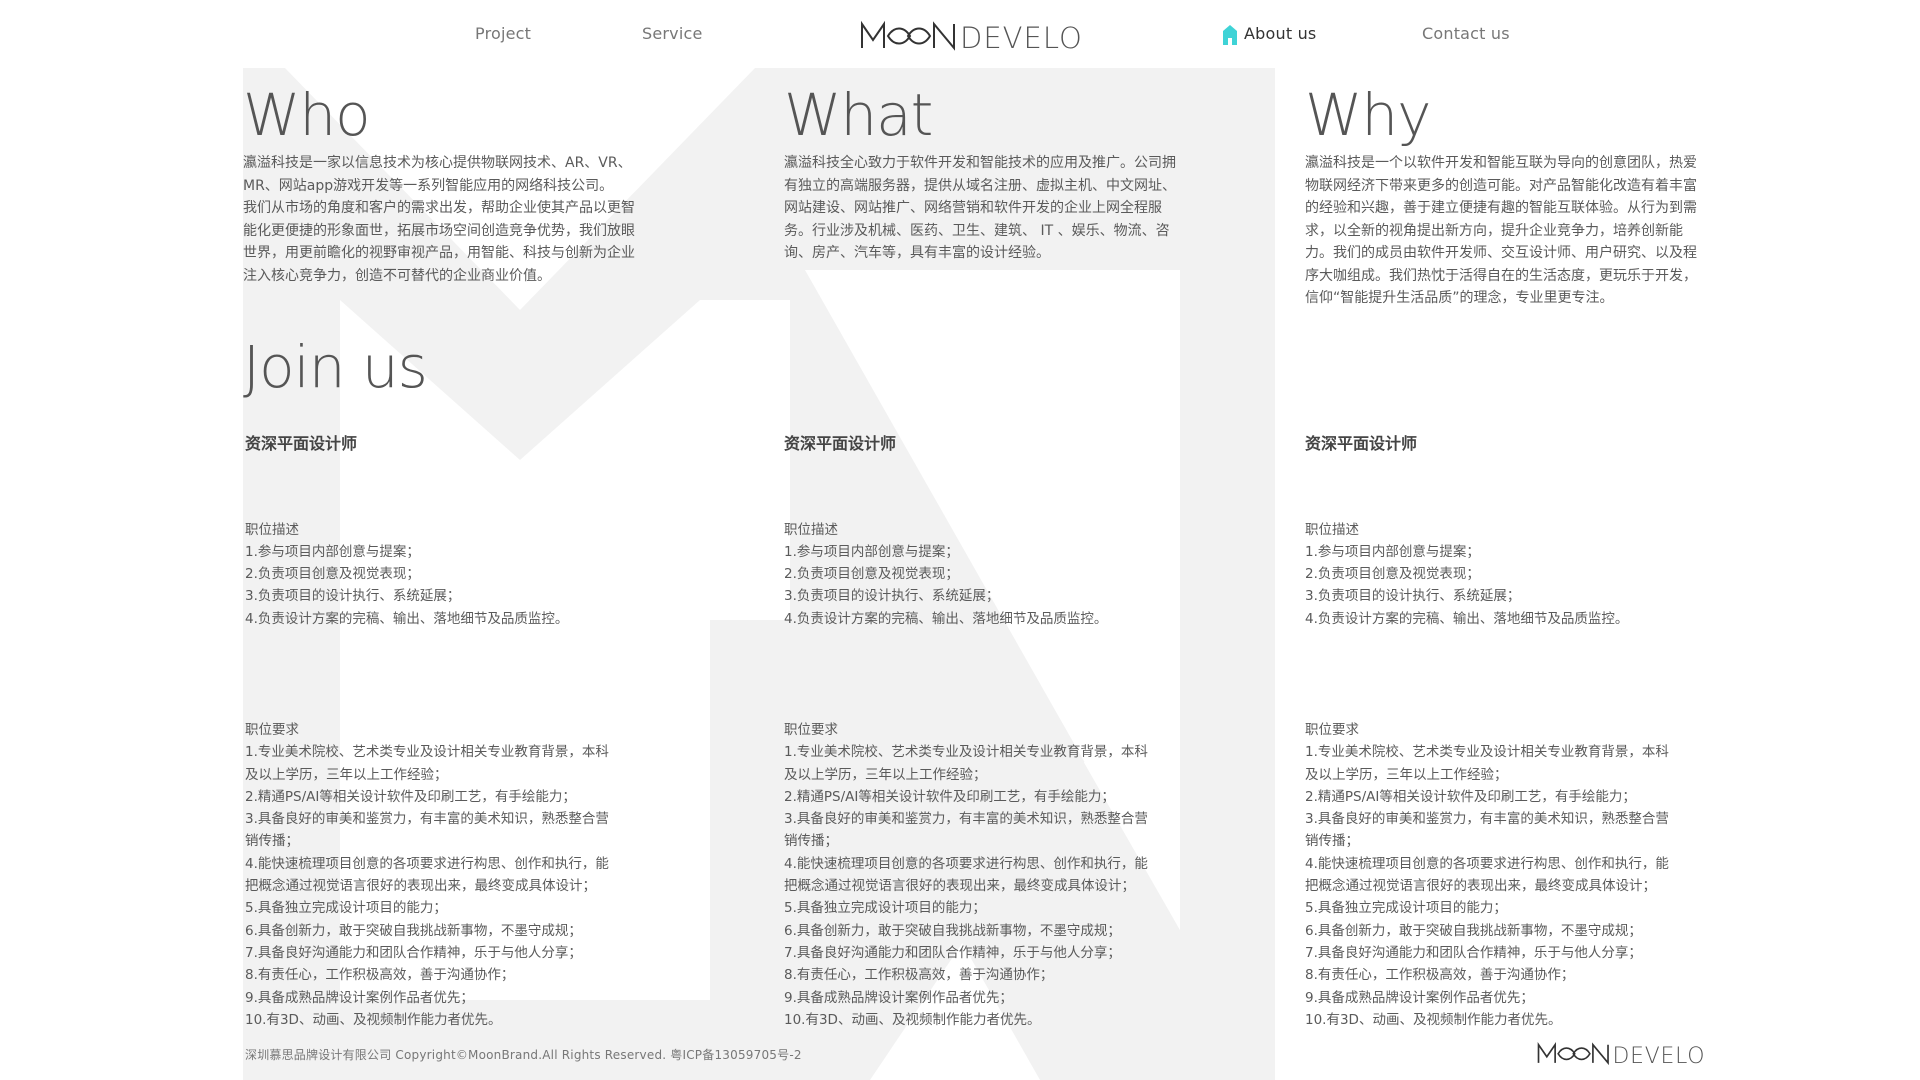 Image resolution: width=1920 pixels, height=1080 pixels. I want to click on nav-link-contact: Contact us, so click(1466, 33).